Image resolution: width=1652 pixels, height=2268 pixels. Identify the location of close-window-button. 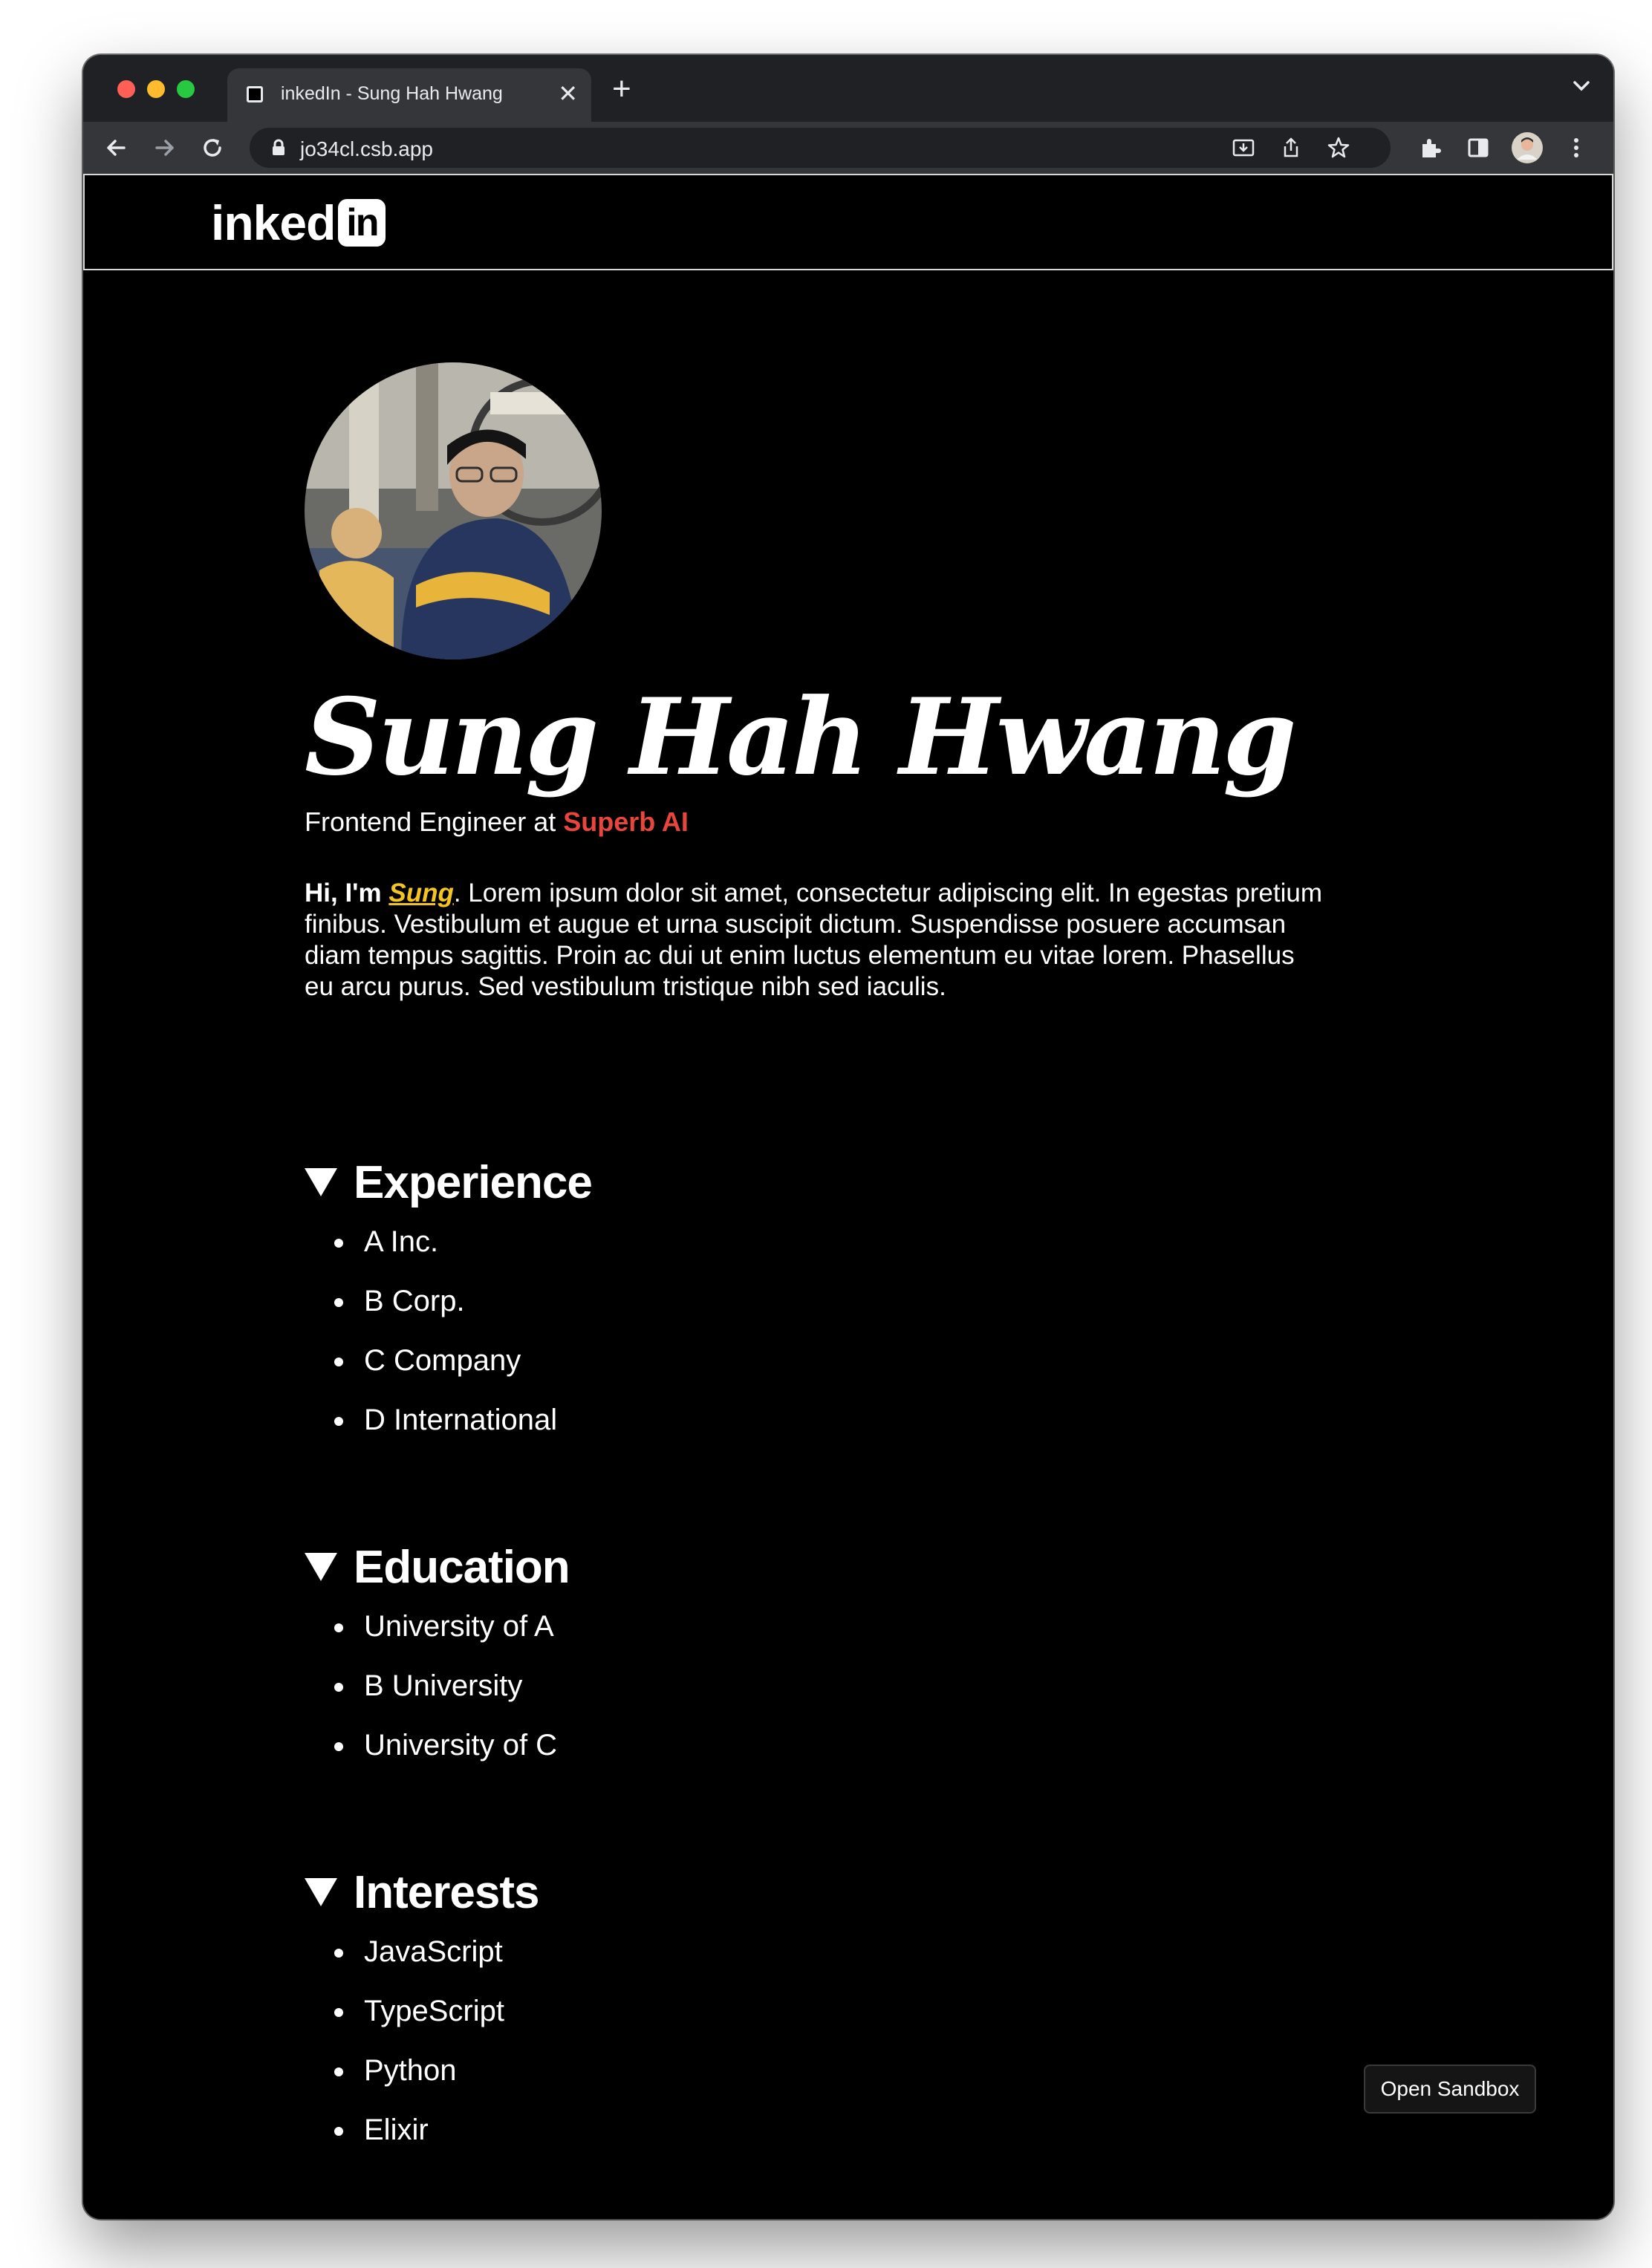
(126, 89).